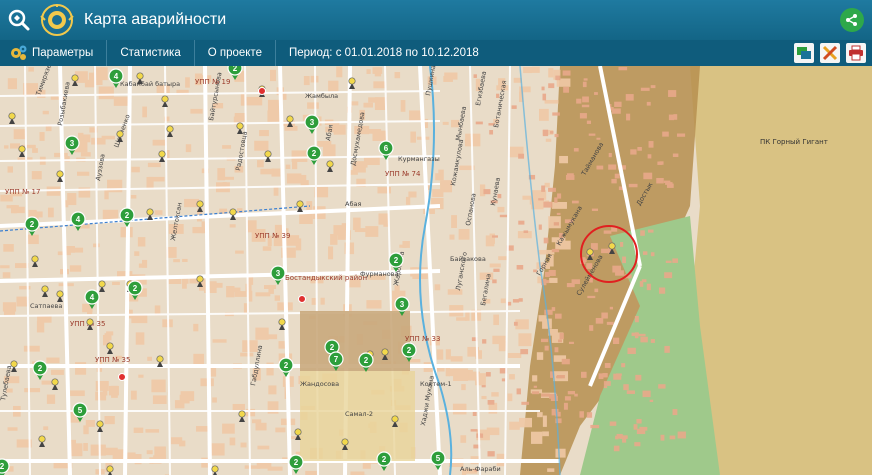 Image resolution: width=872 pixels, height=475 pixels. What do you see at coordinates (46, 306) in the screenshot?
I see `street-label: Сатпаева` at bounding box center [46, 306].